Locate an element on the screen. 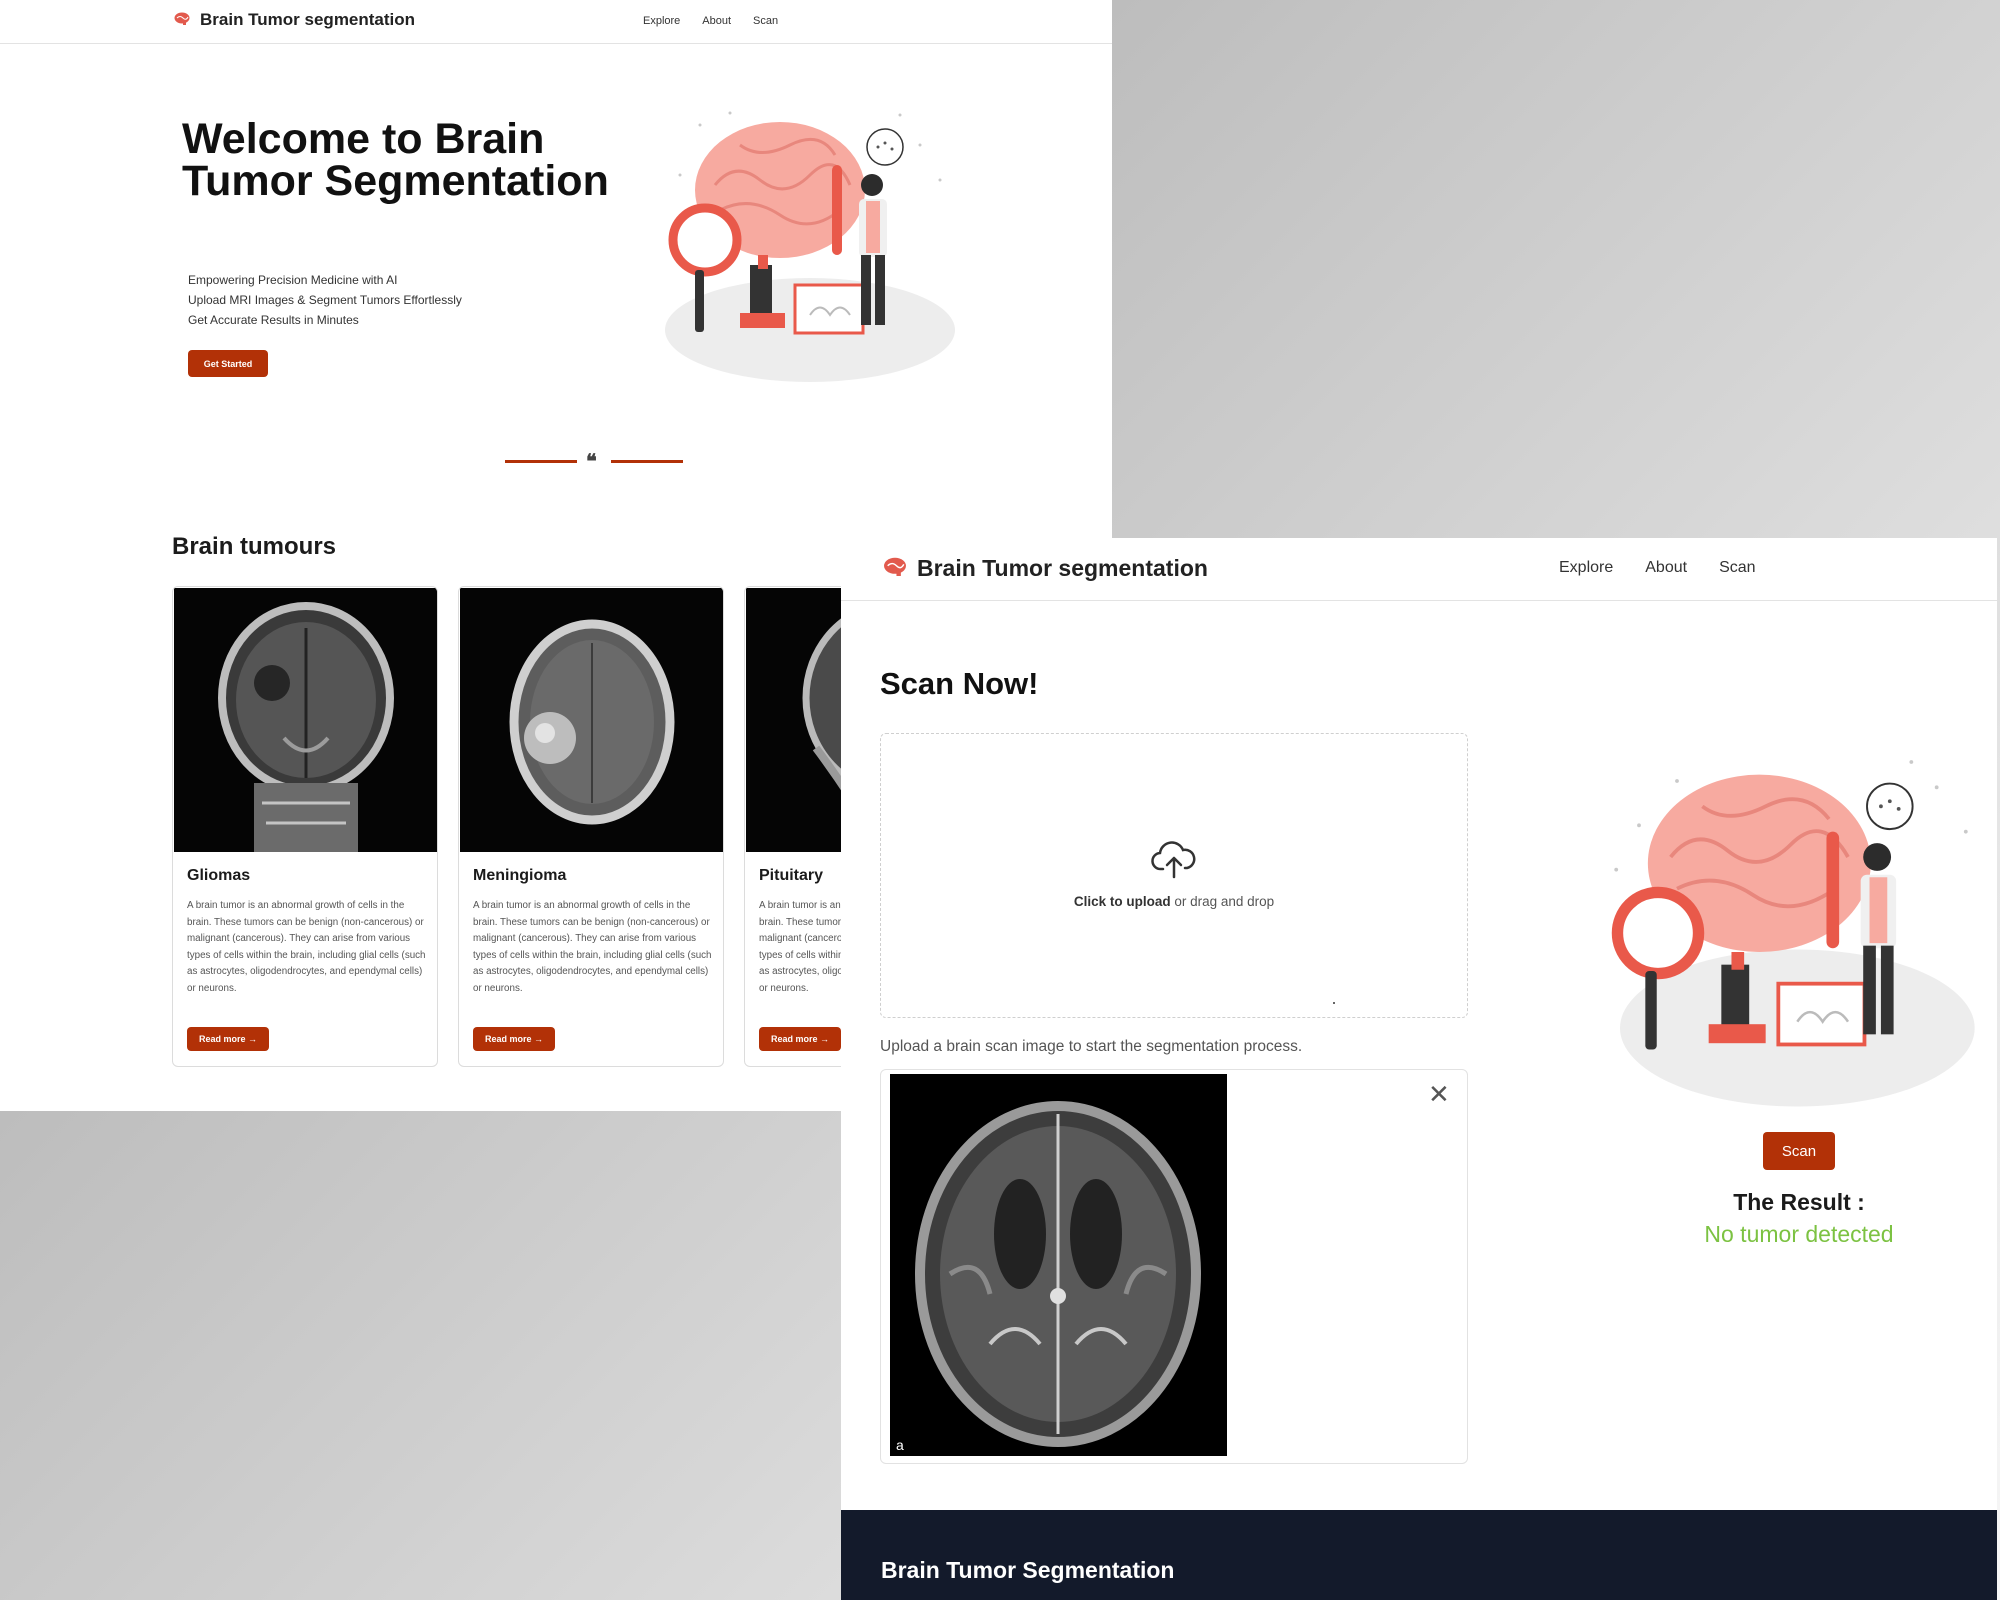 This screenshot has width=2000, height=1600. quote-icon: ❝ is located at coordinates (591, 462).